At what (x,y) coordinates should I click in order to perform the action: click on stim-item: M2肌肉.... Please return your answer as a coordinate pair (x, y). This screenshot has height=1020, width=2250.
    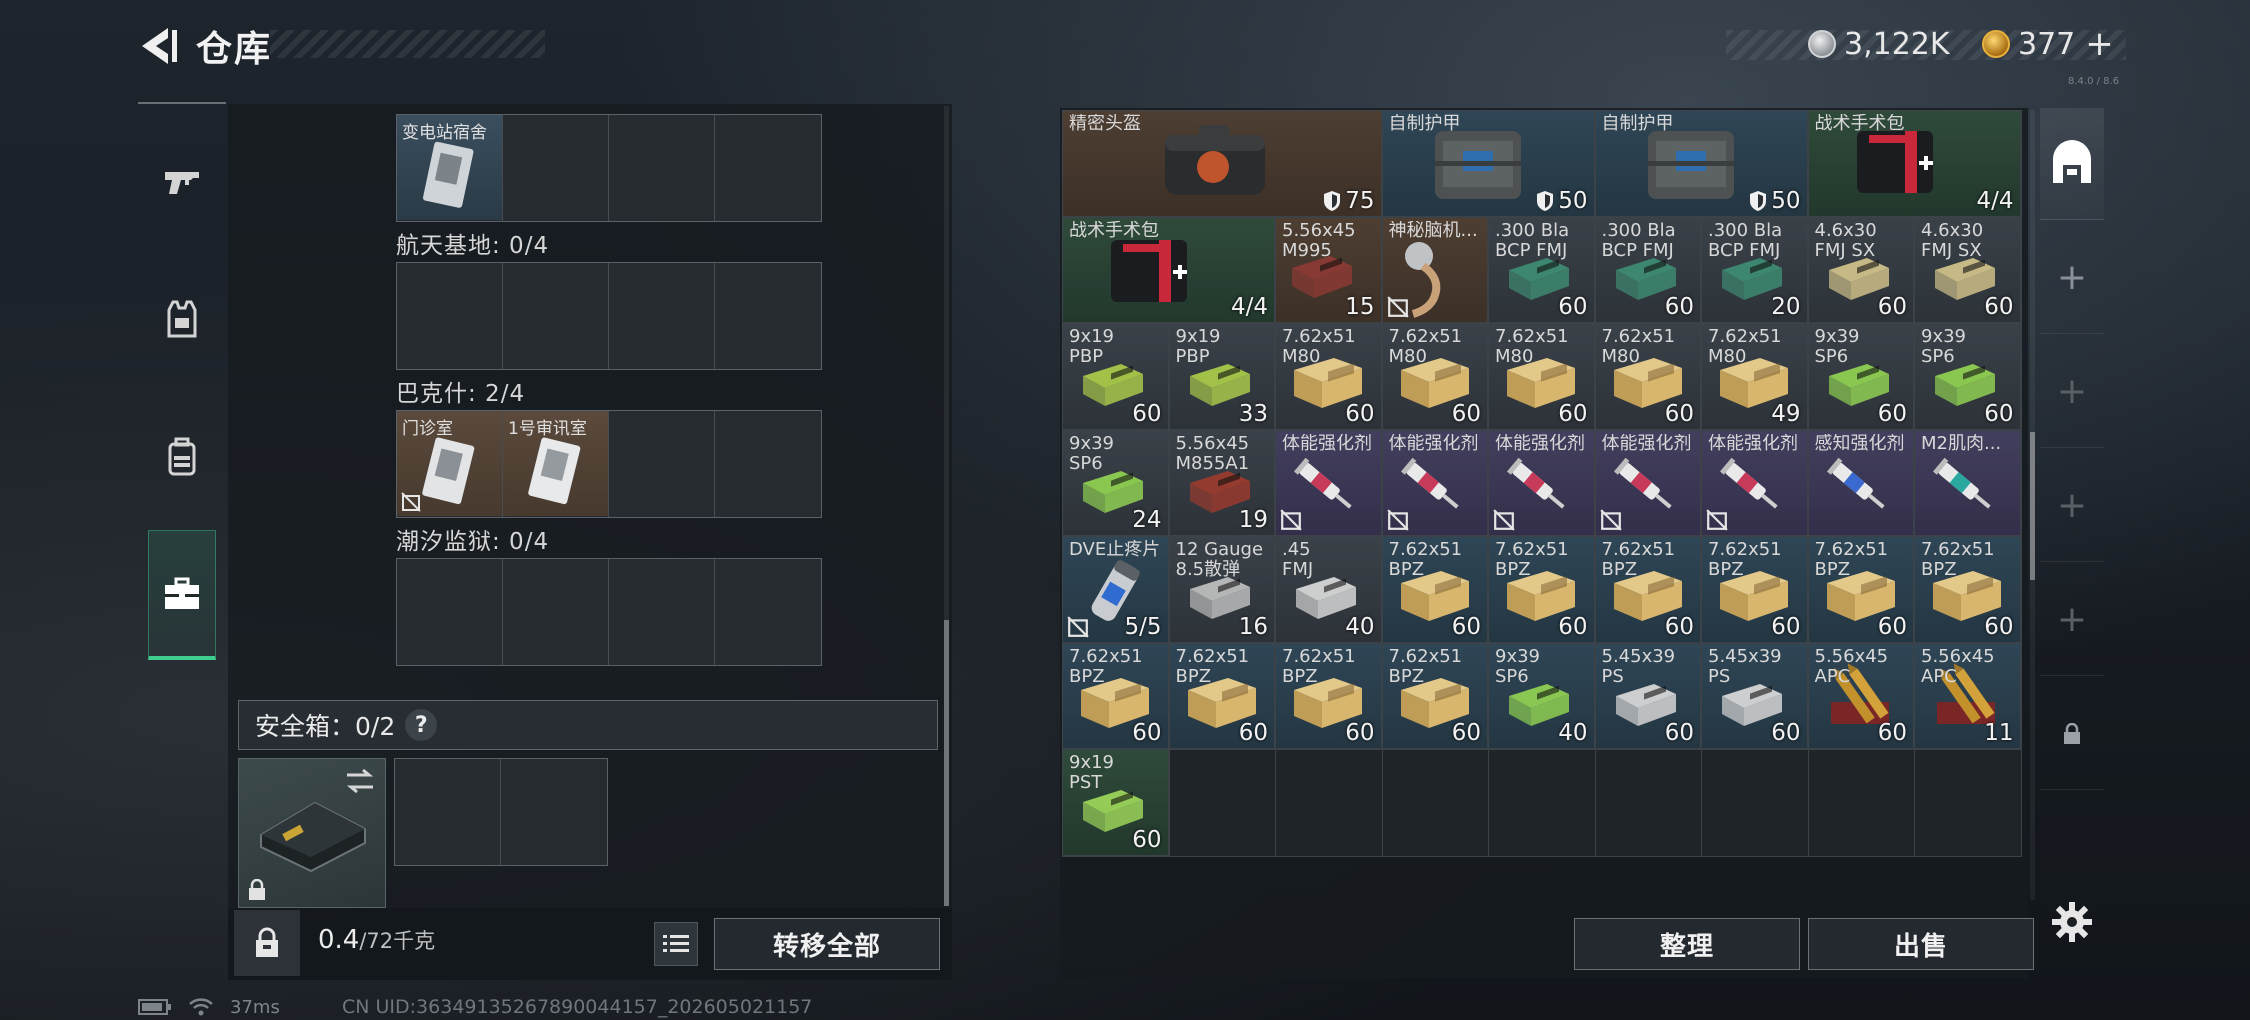
    Looking at the image, I should click on (1968, 483).